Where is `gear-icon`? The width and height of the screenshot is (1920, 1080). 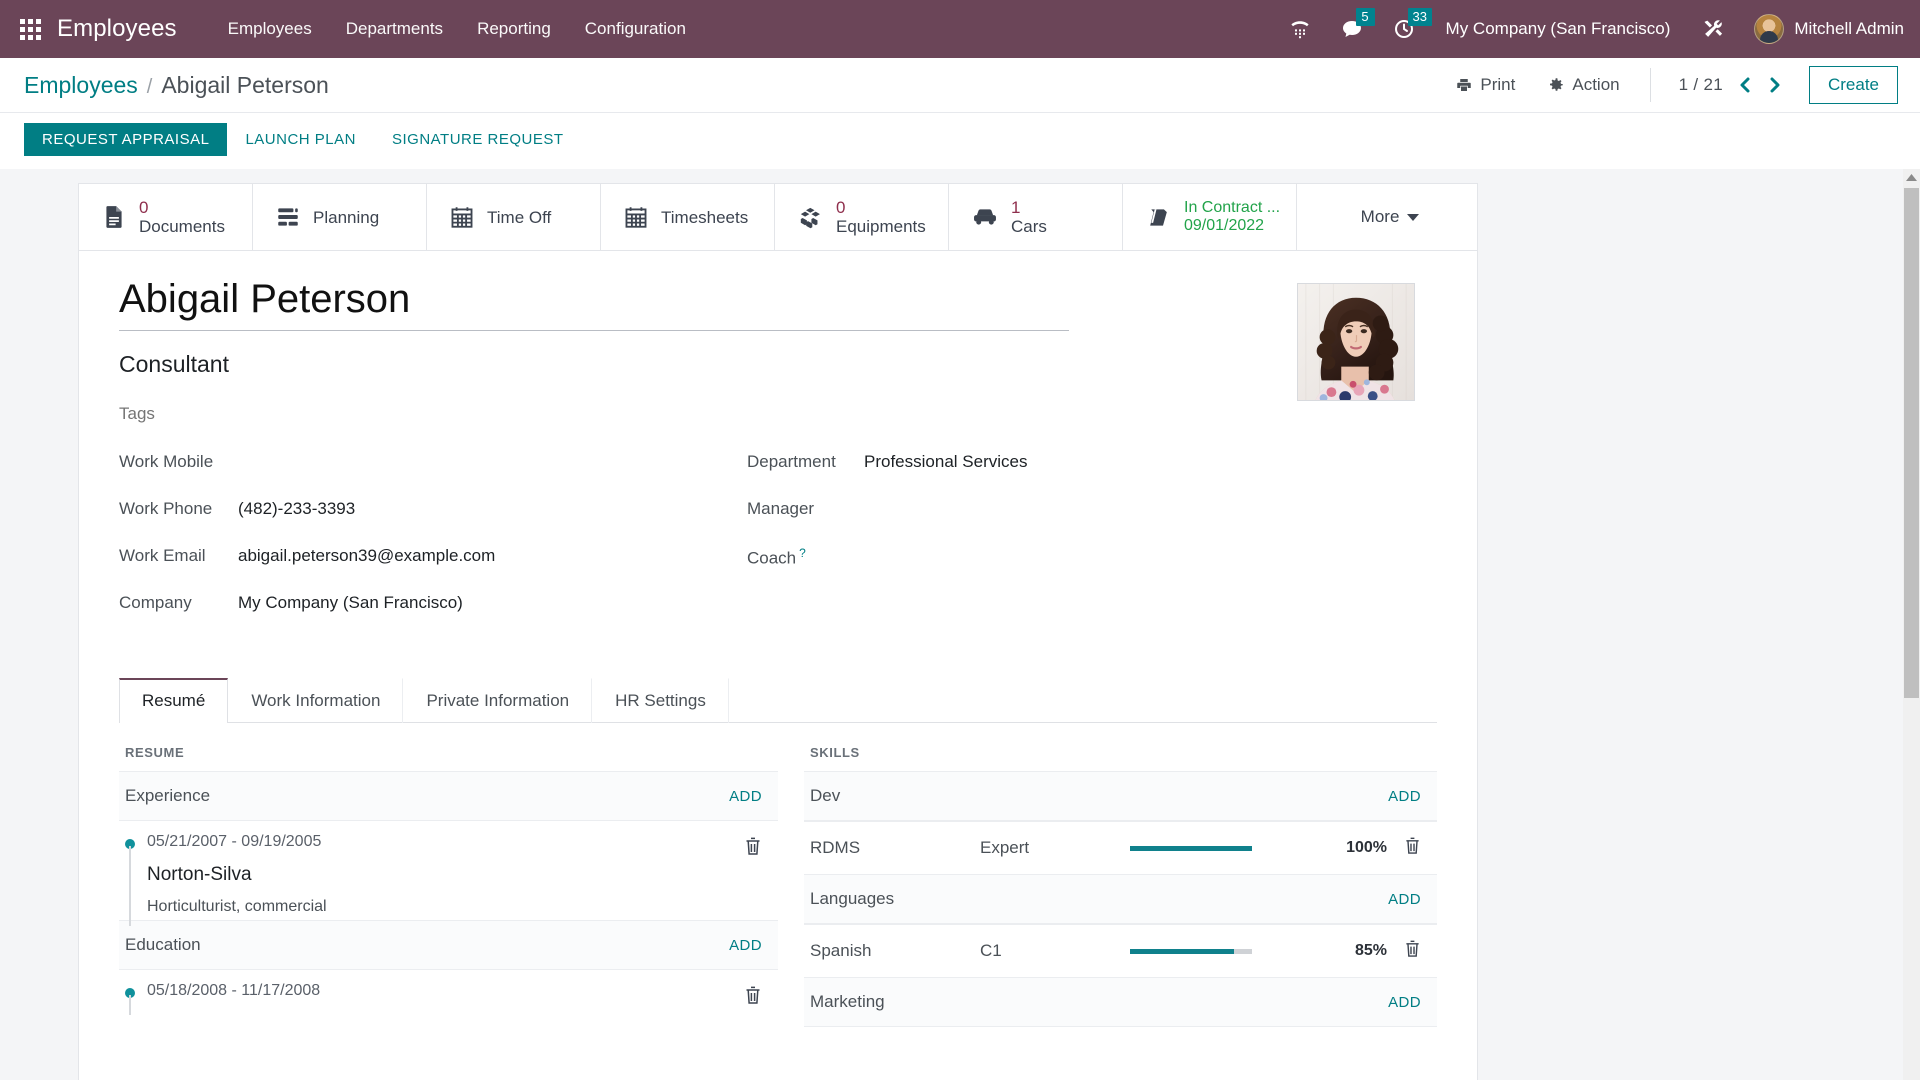 gear-icon is located at coordinates (1556, 85).